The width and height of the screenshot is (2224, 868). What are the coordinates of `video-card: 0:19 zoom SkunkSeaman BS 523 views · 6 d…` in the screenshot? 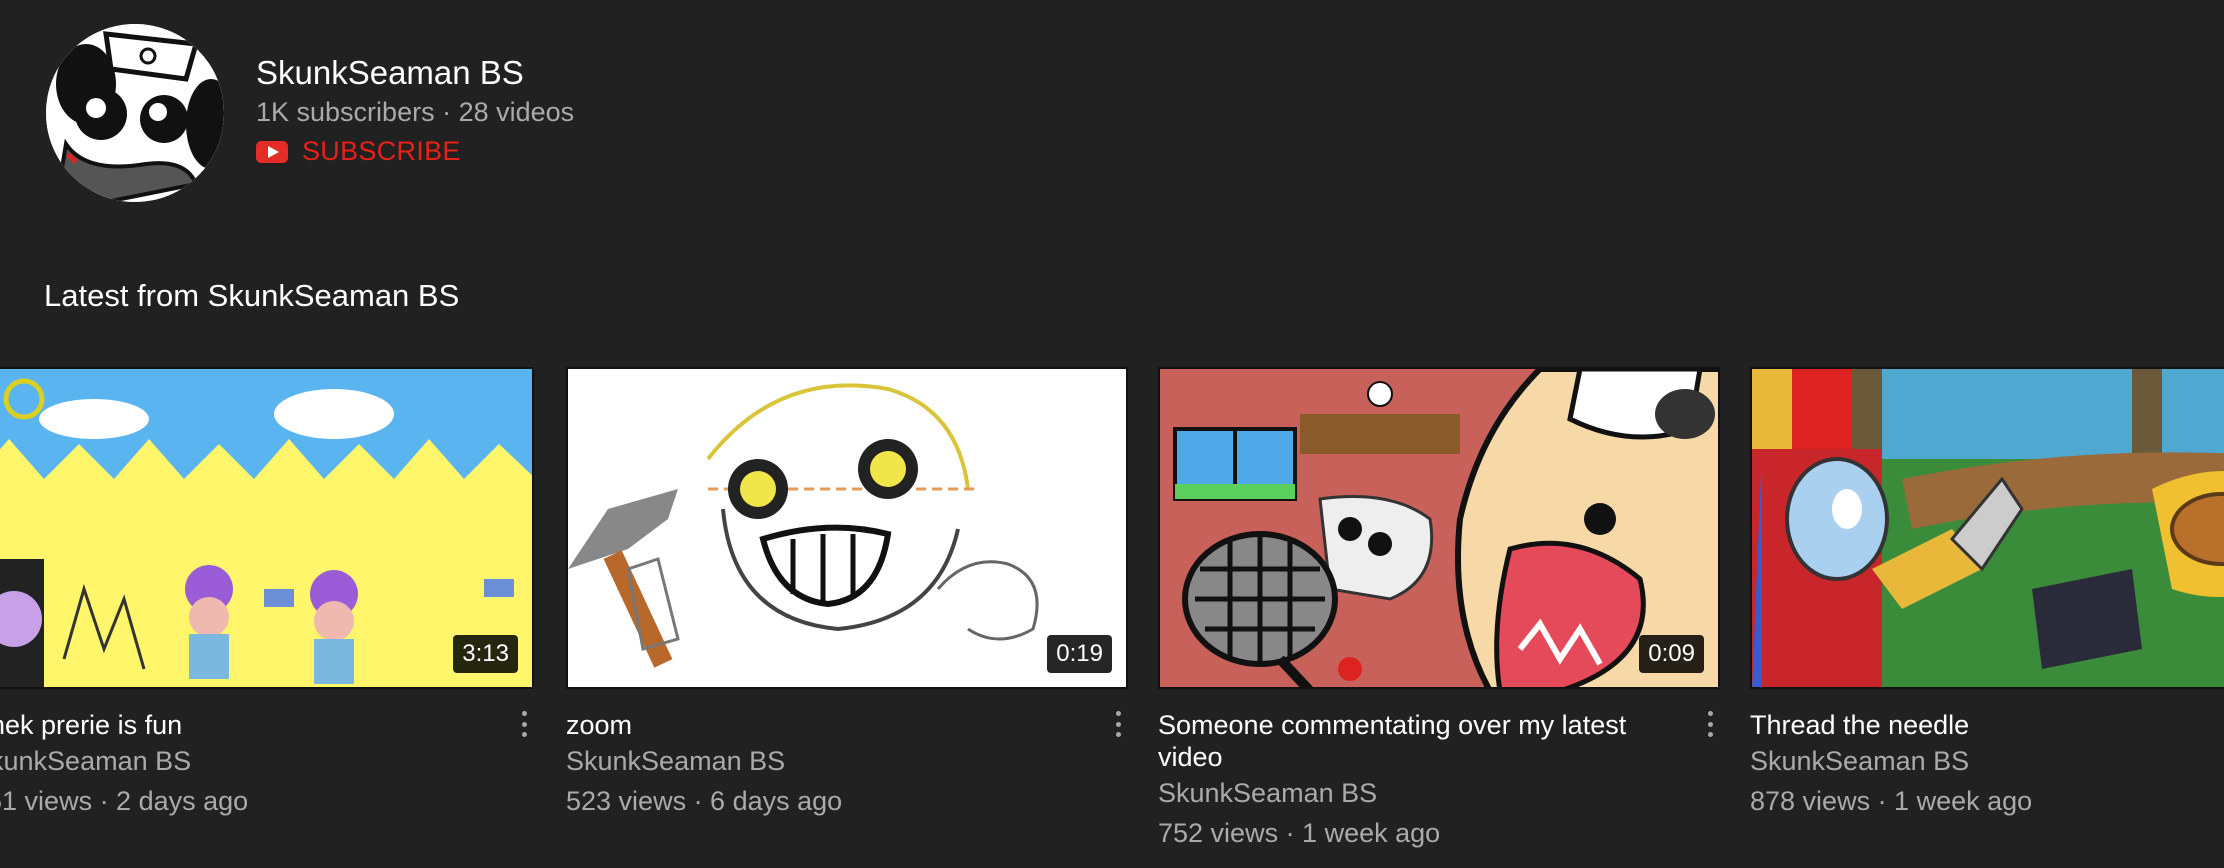 It's located at (847, 594).